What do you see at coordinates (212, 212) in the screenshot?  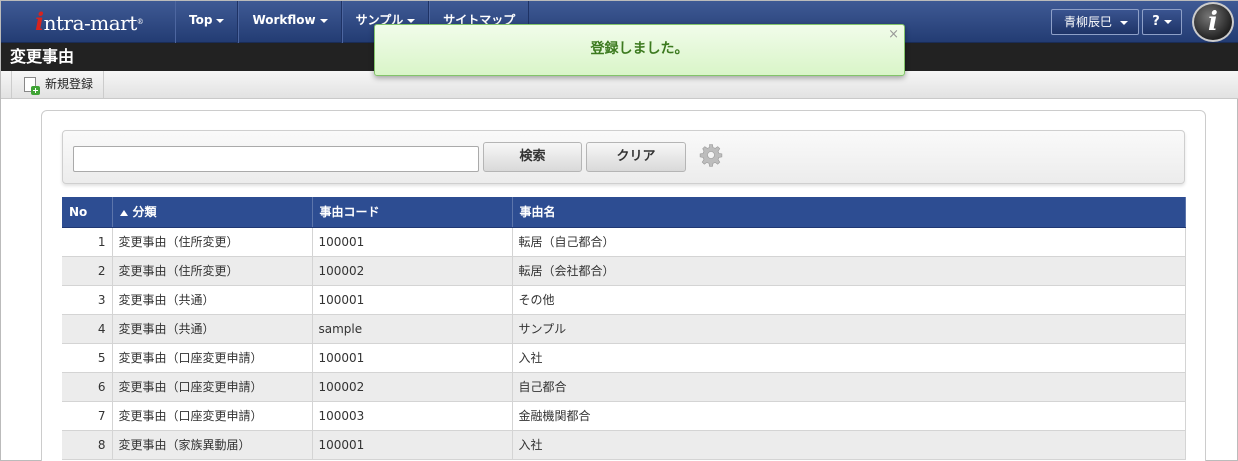 I see `column-header-category: 分類` at bounding box center [212, 212].